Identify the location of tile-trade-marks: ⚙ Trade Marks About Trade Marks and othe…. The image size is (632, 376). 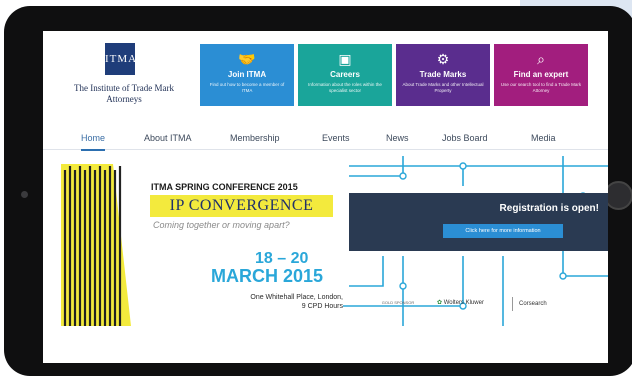
(443, 75).